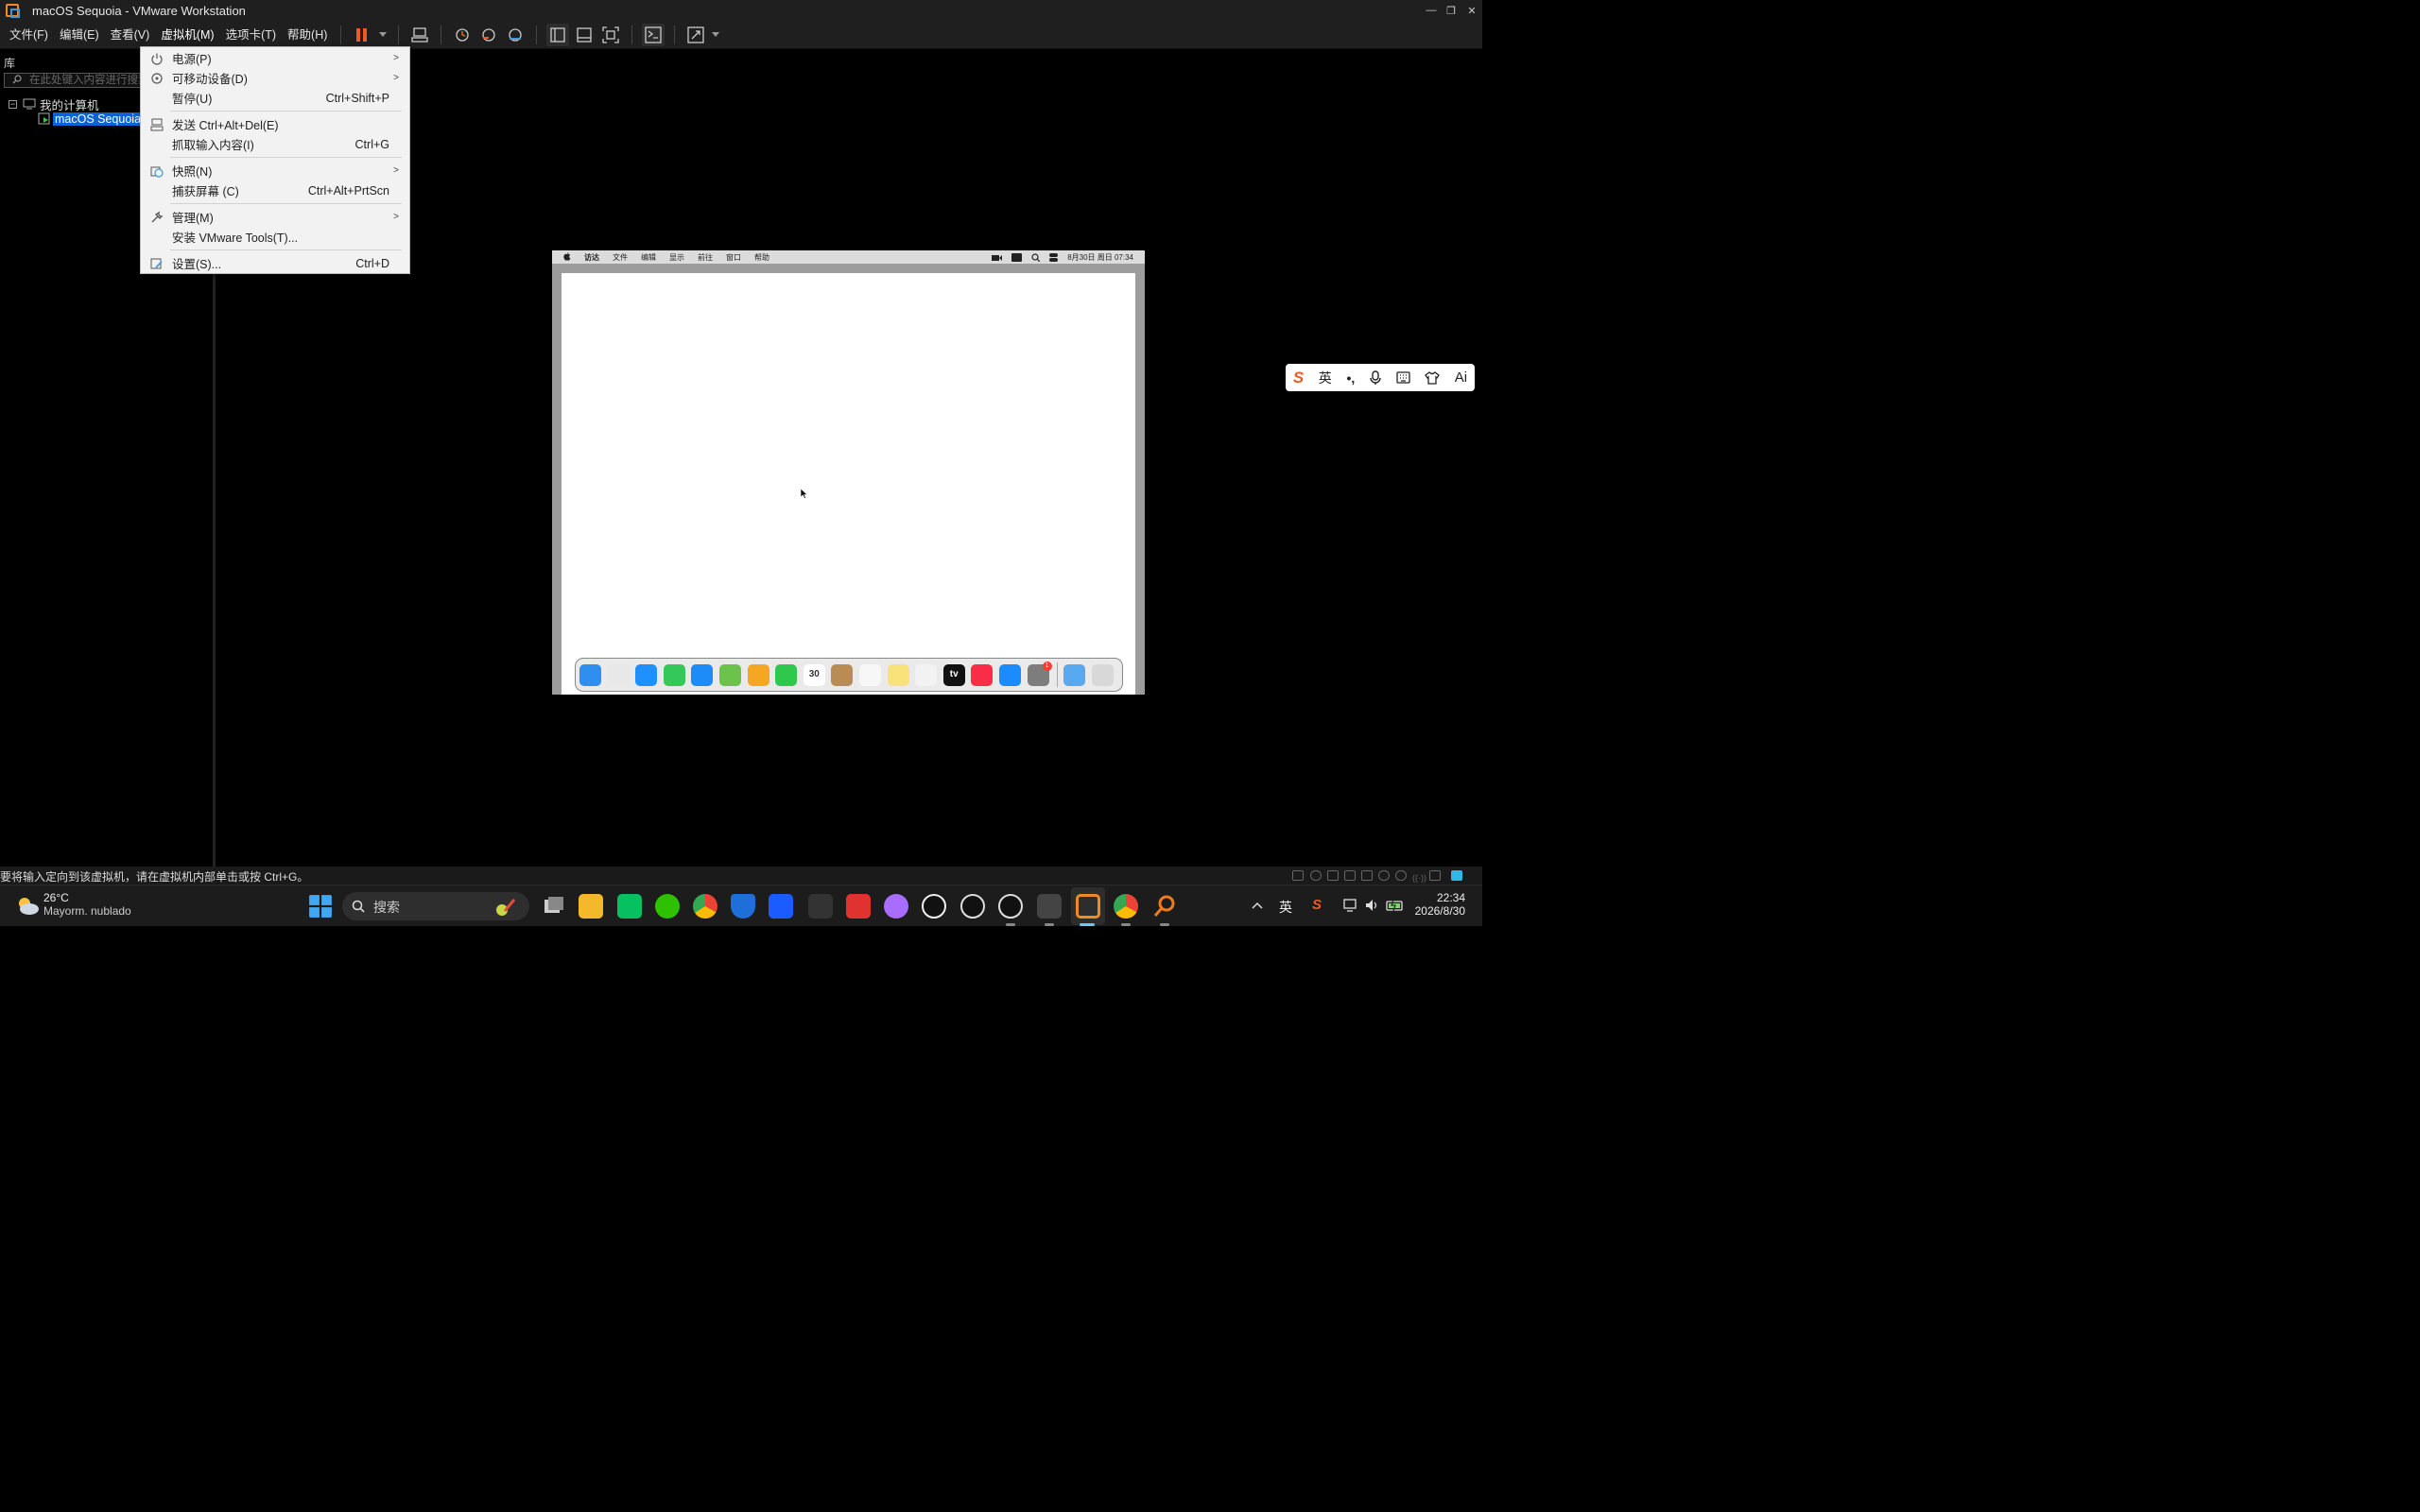  Describe the element at coordinates (275, 144) in the screenshot. I see `menu-item-grab-input: 抓取输入内容(I) Ctrl+G` at that location.